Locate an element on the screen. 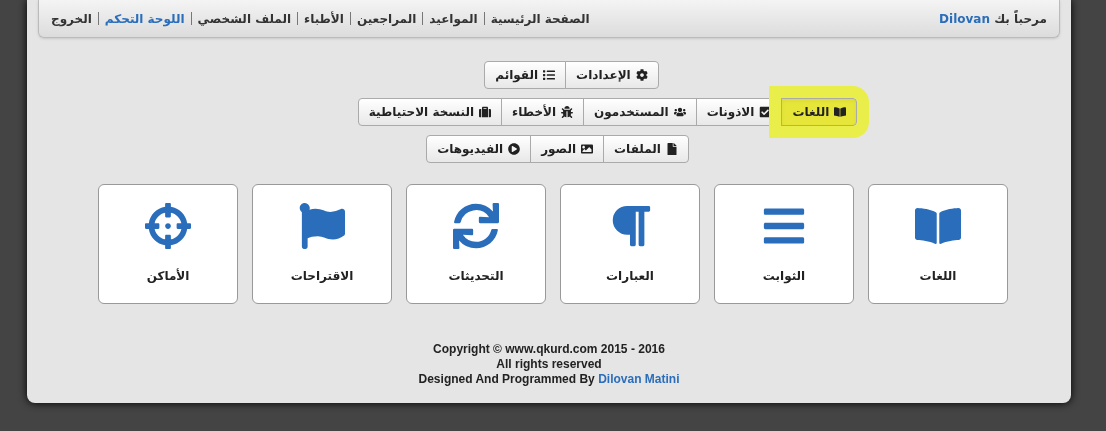 This screenshot has width=1106, height=431. nav-link: الصفحة الرئيسية is located at coordinates (540, 18).